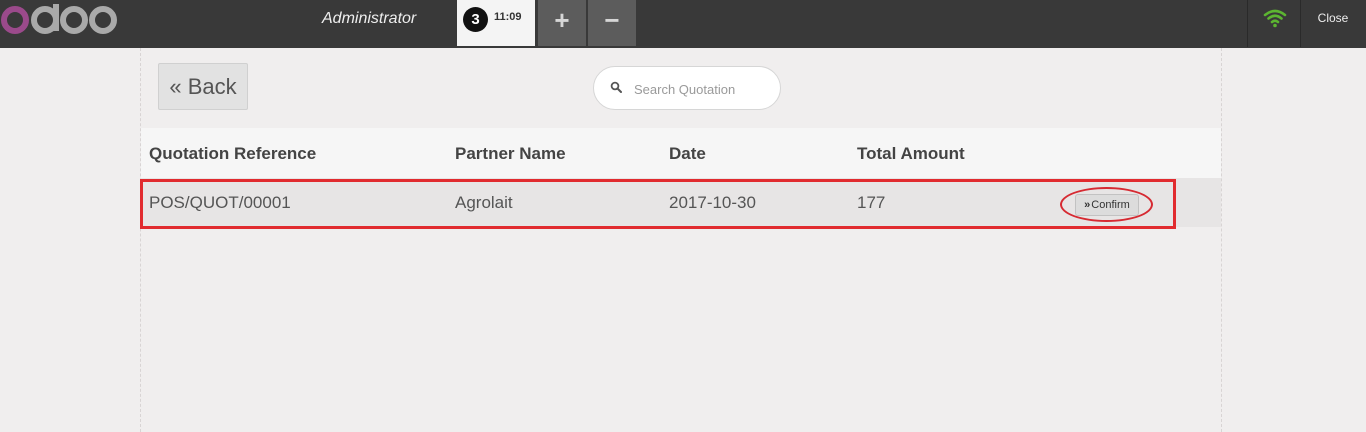 This screenshot has width=1366, height=432. Describe the element at coordinates (712, 202) in the screenshot. I see `quotation-date: 2017-10-30` at that location.